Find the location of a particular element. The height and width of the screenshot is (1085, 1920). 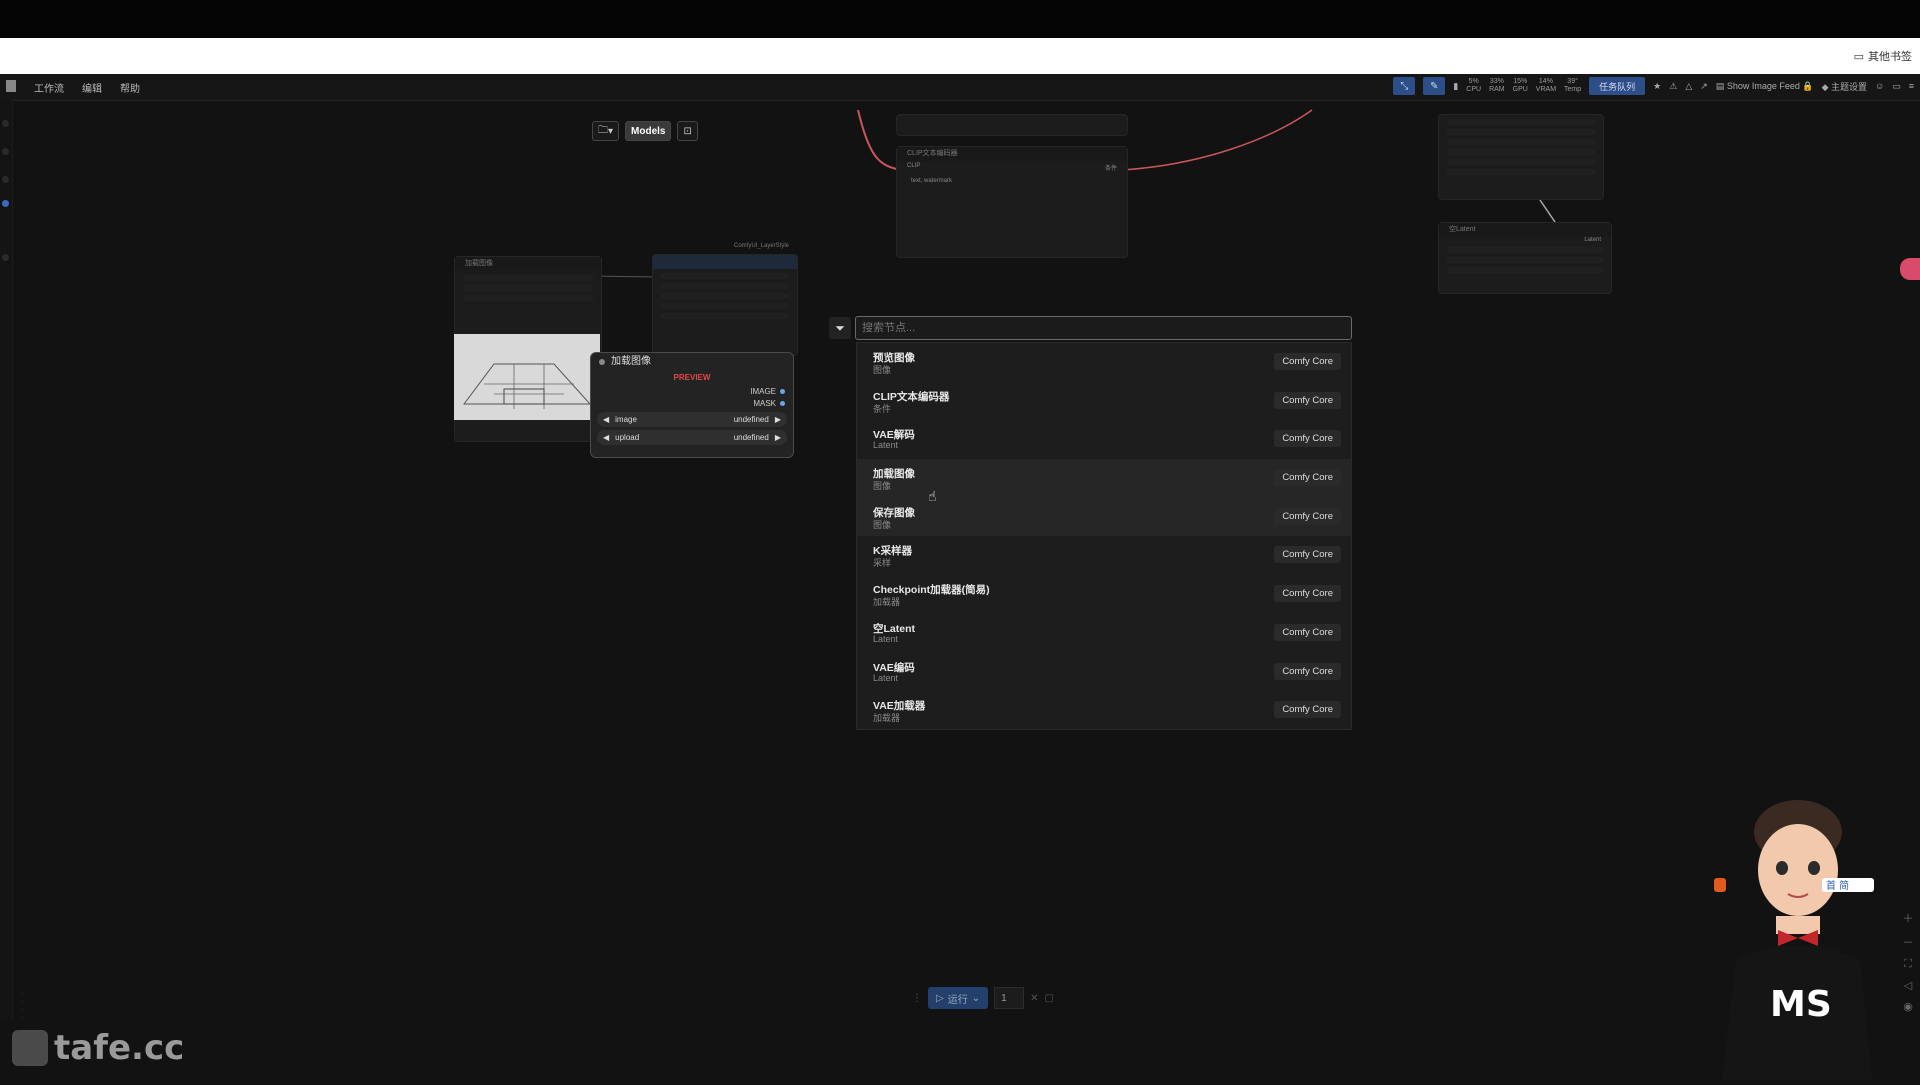

share-icon: ↗ is located at coordinates (1704, 86).